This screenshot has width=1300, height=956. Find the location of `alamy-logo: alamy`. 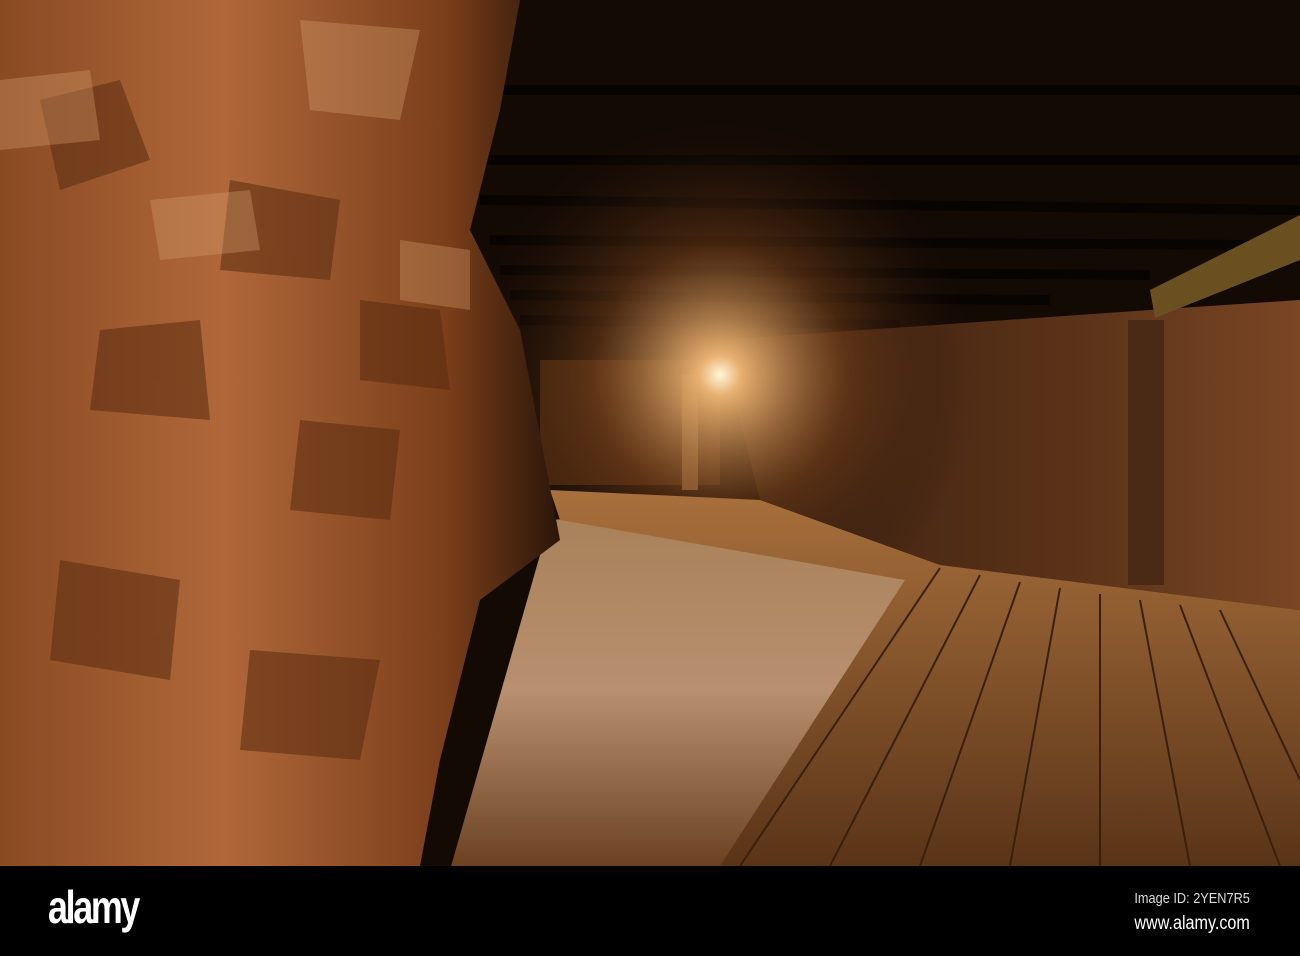

alamy-logo: alamy is located at coordinates (94, 907).